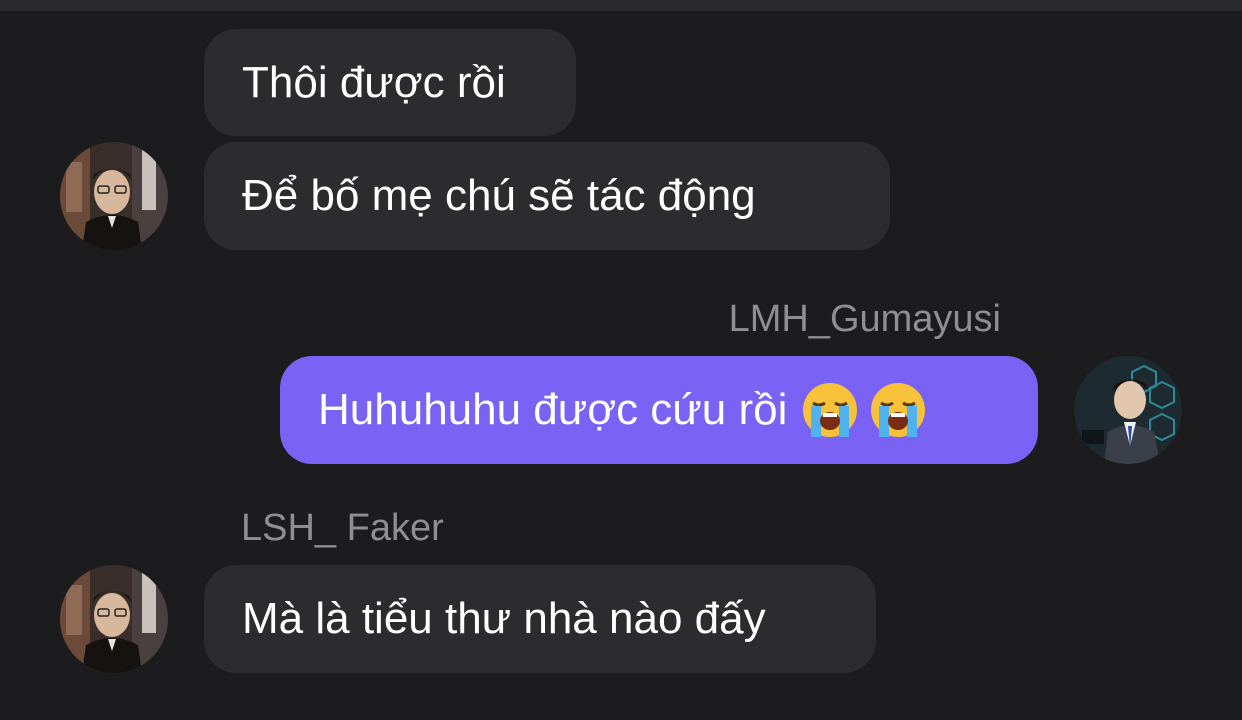 This screenshot has height=720, width=1242. I want to click on message-bubble: Để bố mẹ chú sẽ tác động, so click(547, 196).